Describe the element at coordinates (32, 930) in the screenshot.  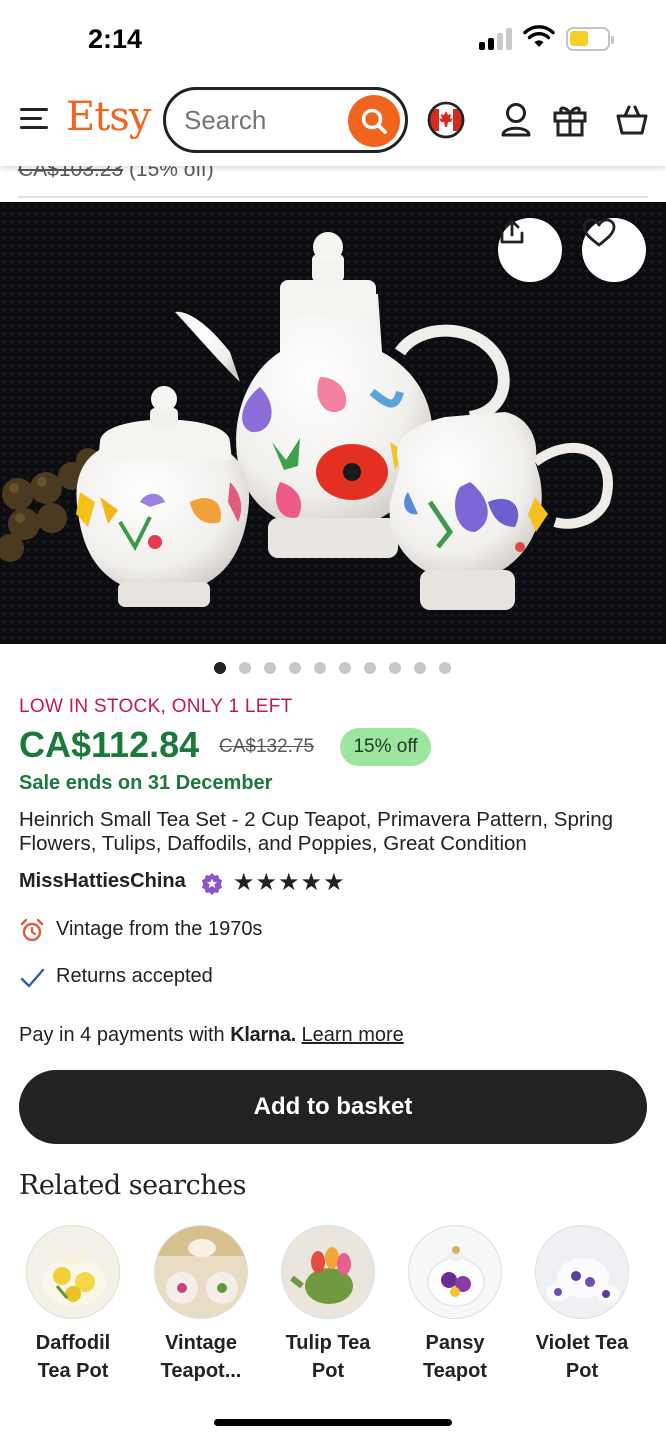
I see `alarm-clock-icon` at that location.